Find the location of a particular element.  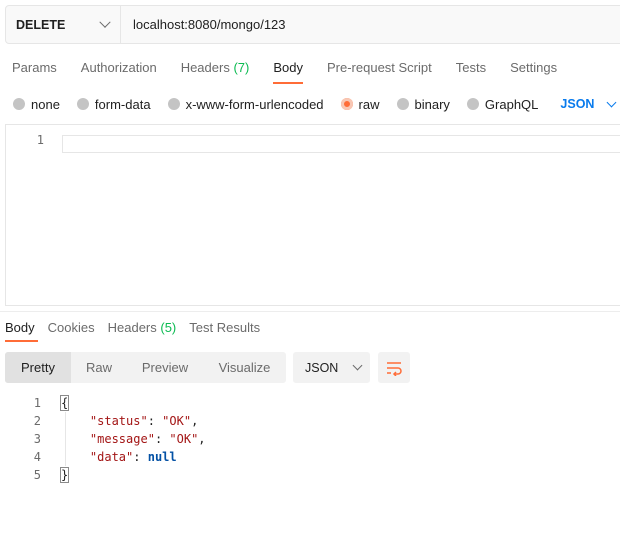

code-line: 4 "data": null is located at coordinates (103, 457).